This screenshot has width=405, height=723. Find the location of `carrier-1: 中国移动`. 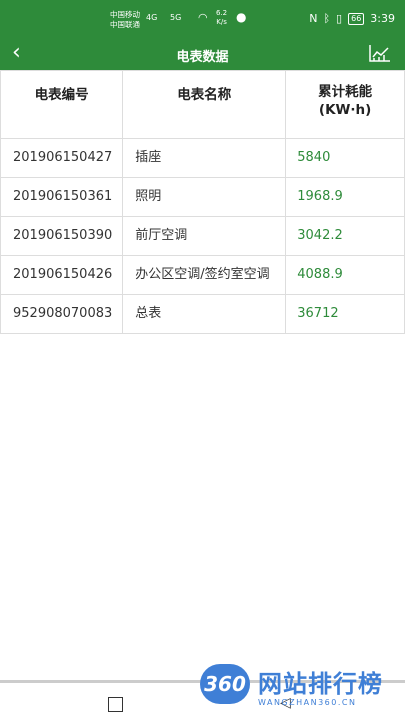

carrier-1: 中国移动 is located at coordinates (125, 14).